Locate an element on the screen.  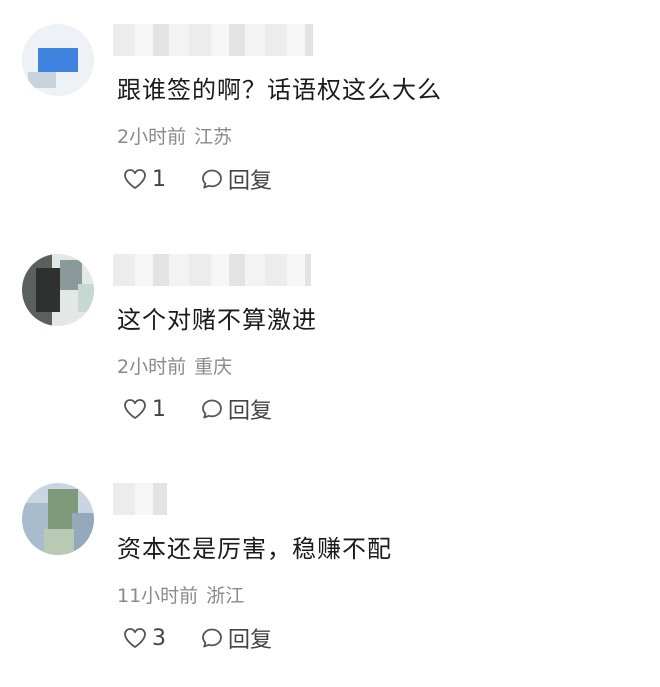
comment-location: 江苏 is located at coordinates (213, 137).